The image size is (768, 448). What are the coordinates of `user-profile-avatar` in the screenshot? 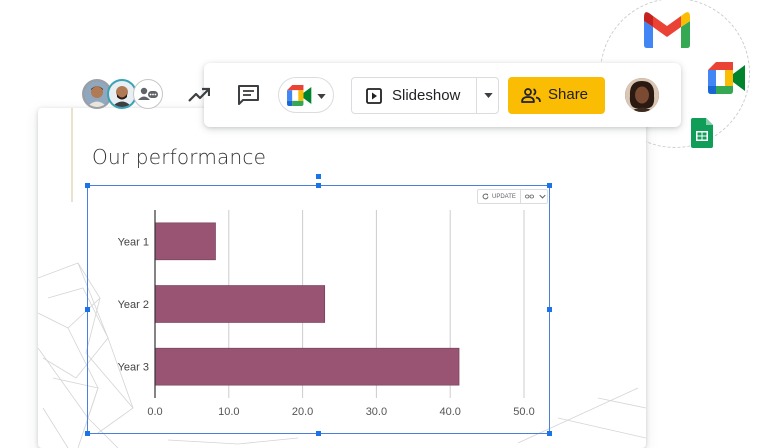 It's located at (642, 95).